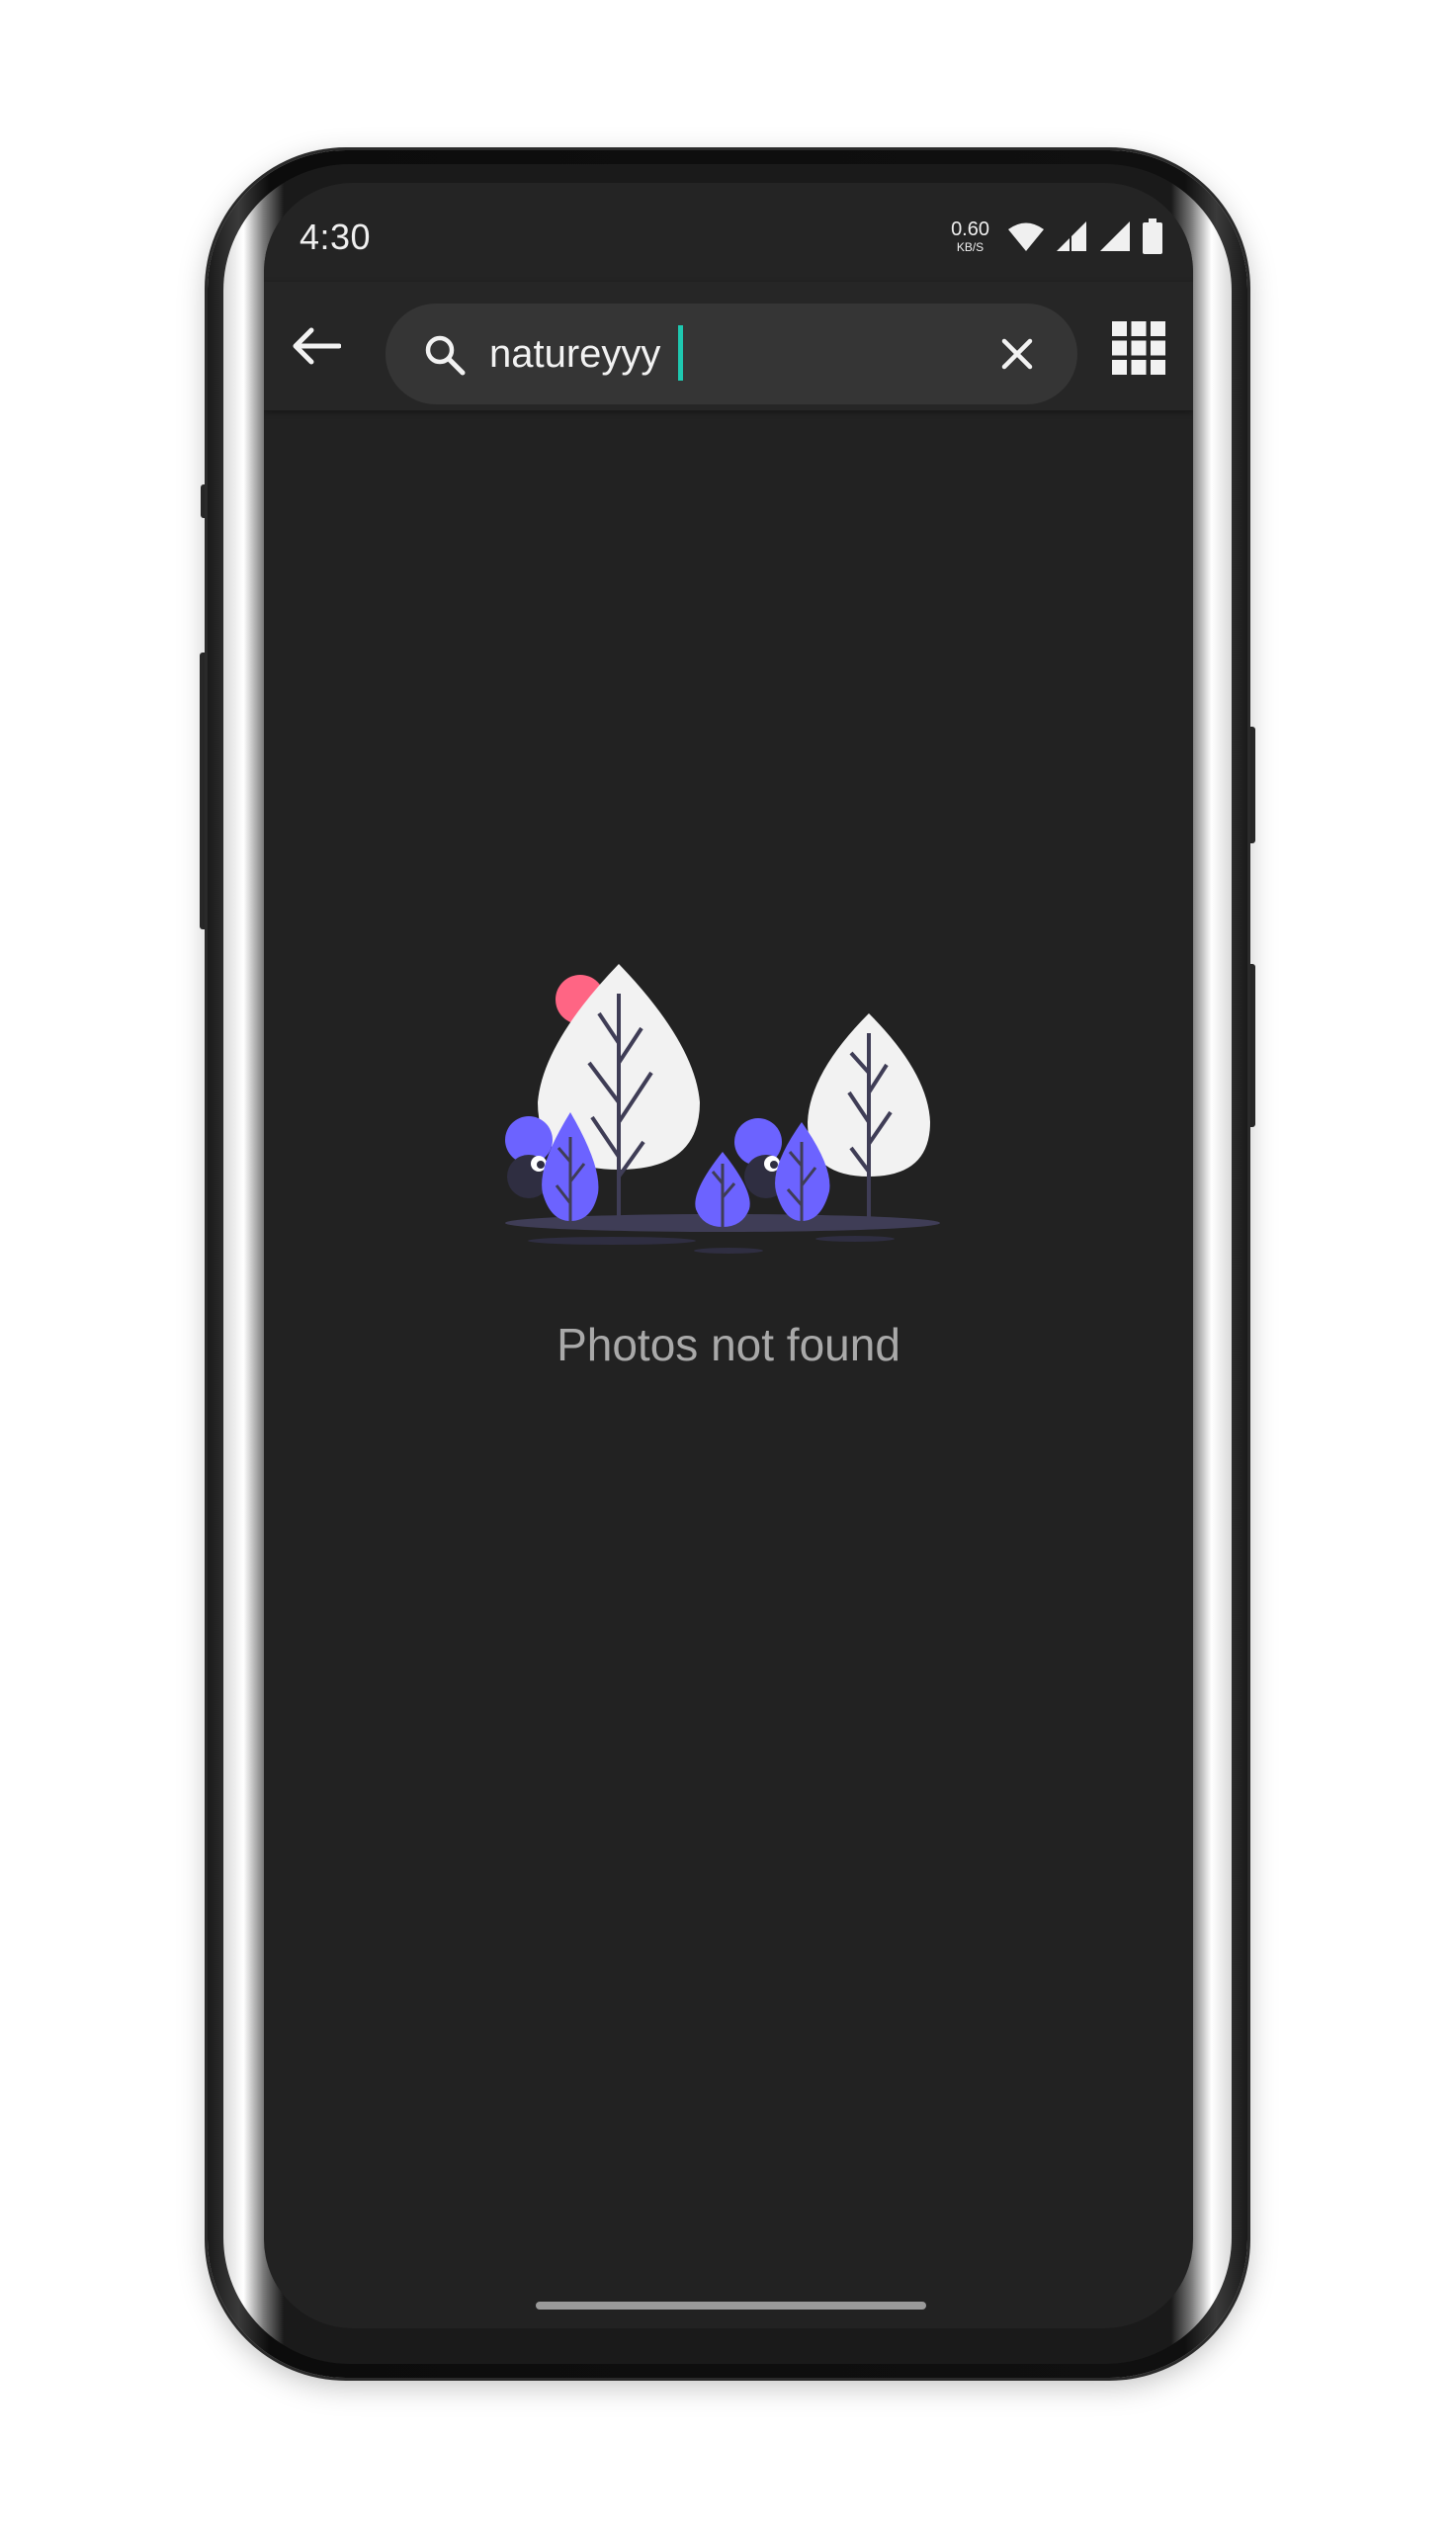 This screenshot has width=1456, height=2531. What do you see at coordinates (722, 1109) in the screenshot?
I see `trees-illustration` at bounding box center [722, 1109].